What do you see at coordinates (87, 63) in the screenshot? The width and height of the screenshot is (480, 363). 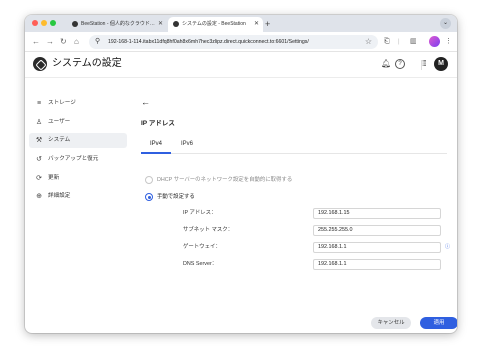 I see `page-title: システムの設定` at bounding box center [87, 63].